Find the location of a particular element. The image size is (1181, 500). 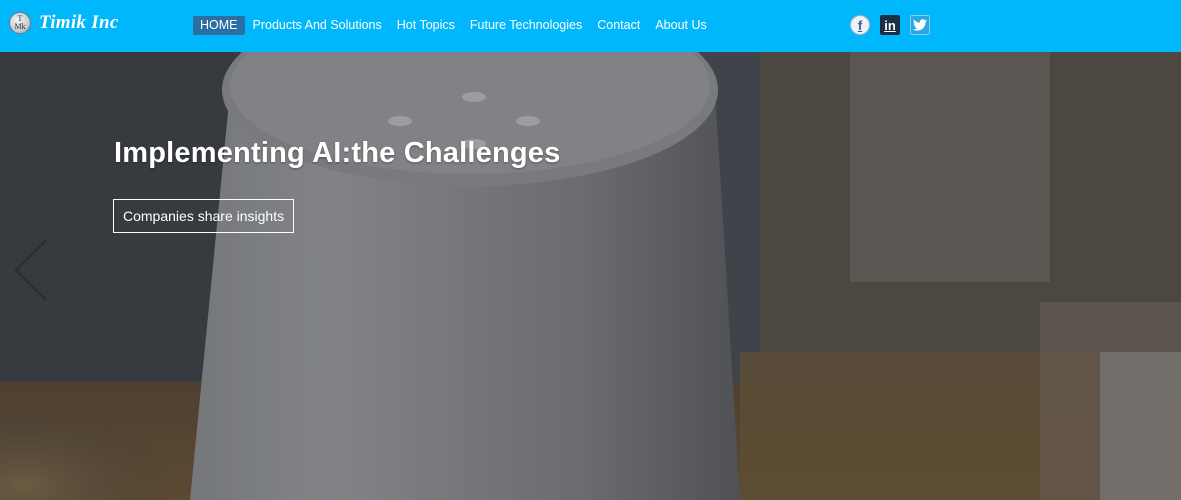

brand-name: Timik Inc is located at coordinates (79, 22).